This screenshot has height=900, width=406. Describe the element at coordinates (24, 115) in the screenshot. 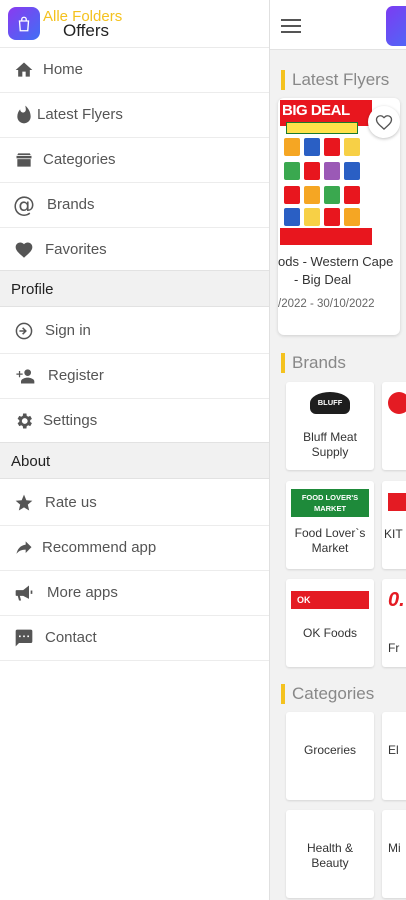

I see `flame-icon` at that location.